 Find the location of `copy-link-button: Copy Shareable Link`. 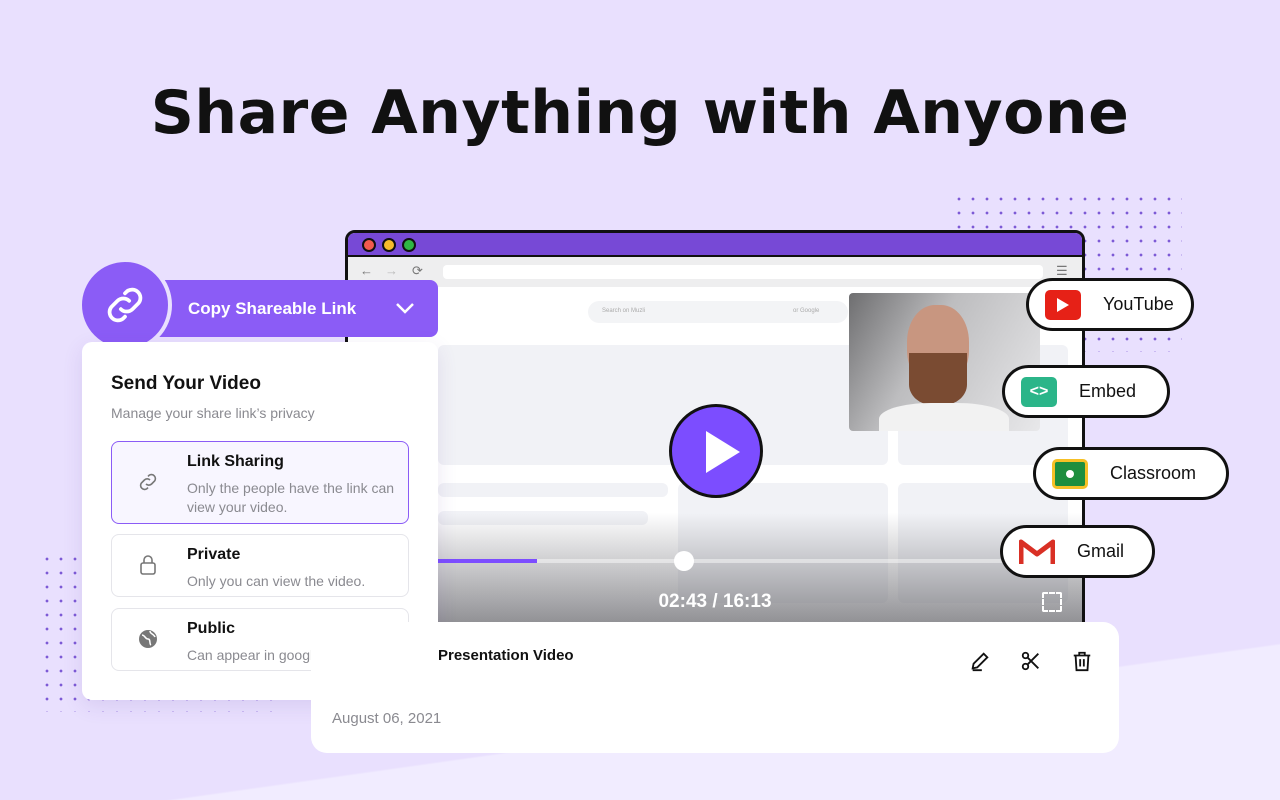

copy-link-button: Copy Shareable Link is located at coordinates (281, 308).